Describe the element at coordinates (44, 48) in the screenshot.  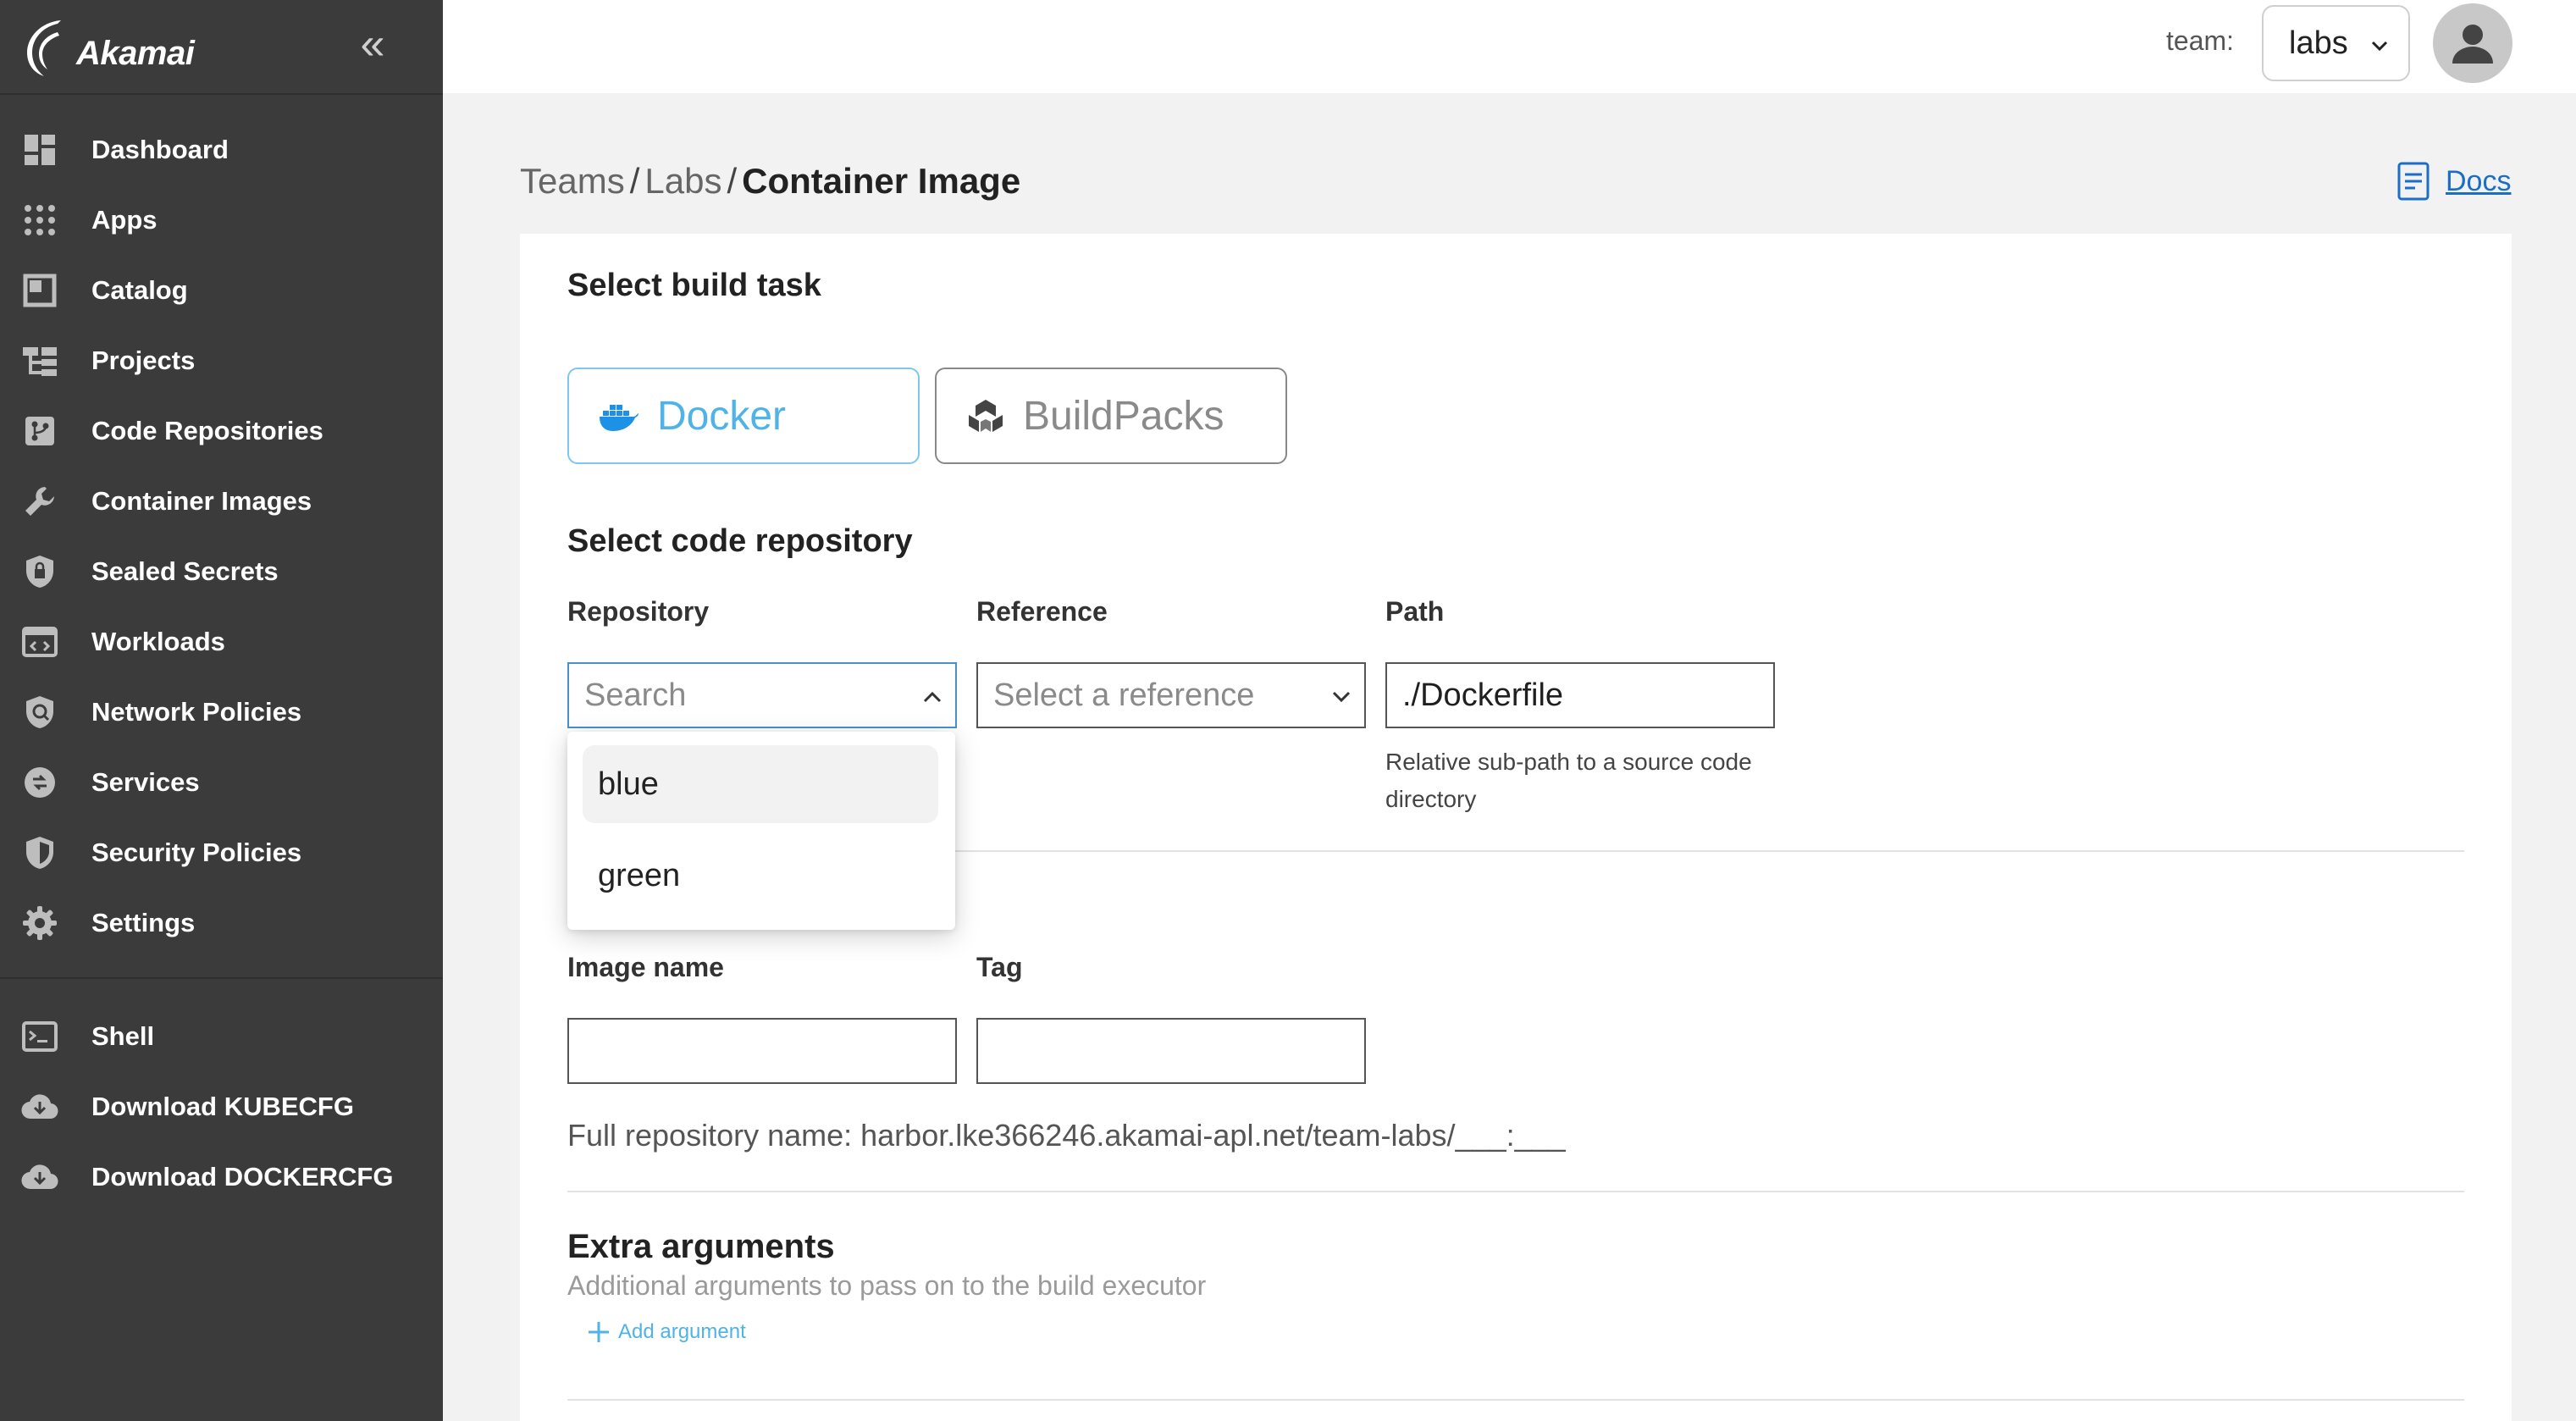
I see `akamai-wave-icon` at that location.